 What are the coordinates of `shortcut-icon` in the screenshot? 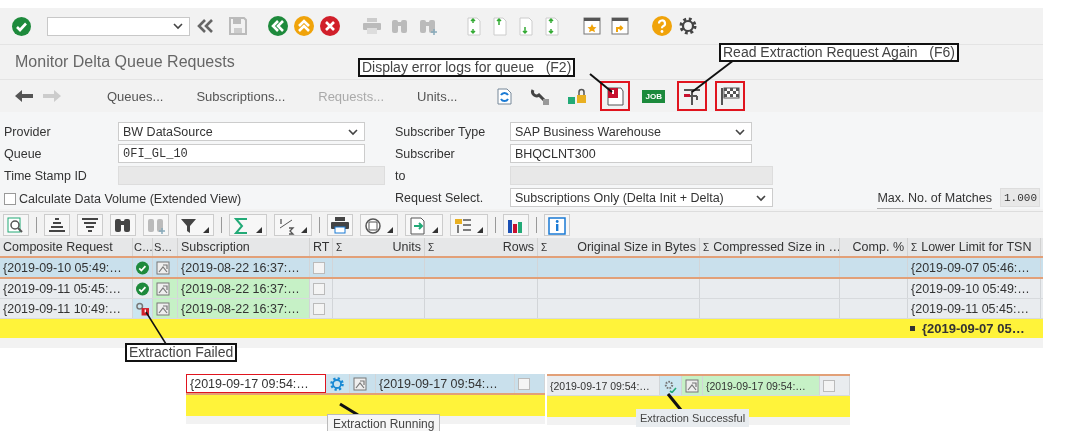 It's located at (620, 26).